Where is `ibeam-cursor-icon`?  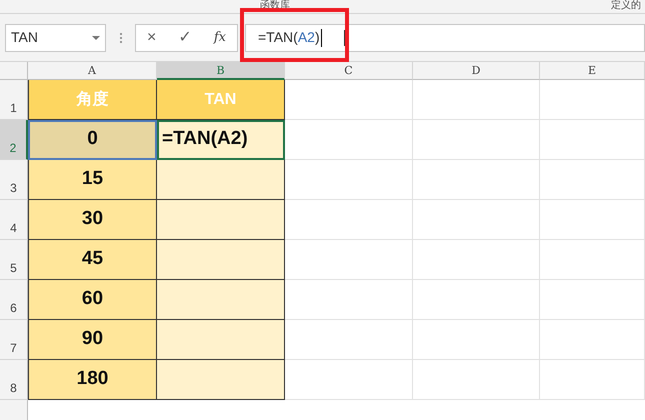 ibeam-cursor-icon is located at coordinates (346, 38).